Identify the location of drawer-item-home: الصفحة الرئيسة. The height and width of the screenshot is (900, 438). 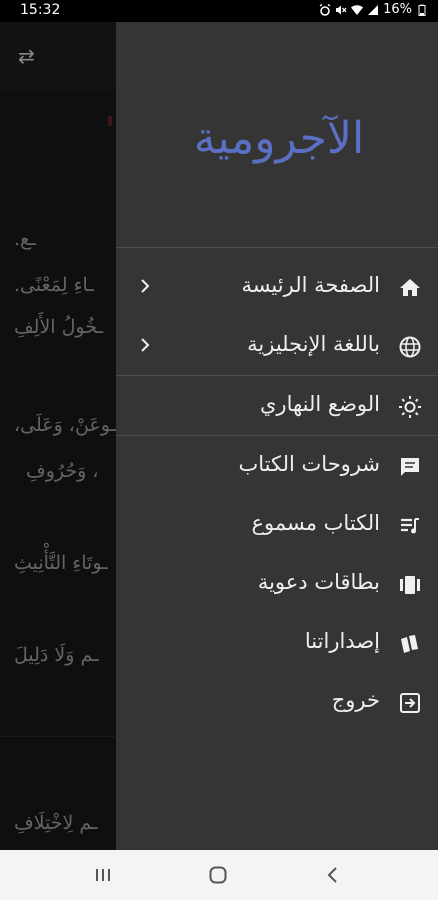
(277, 288).